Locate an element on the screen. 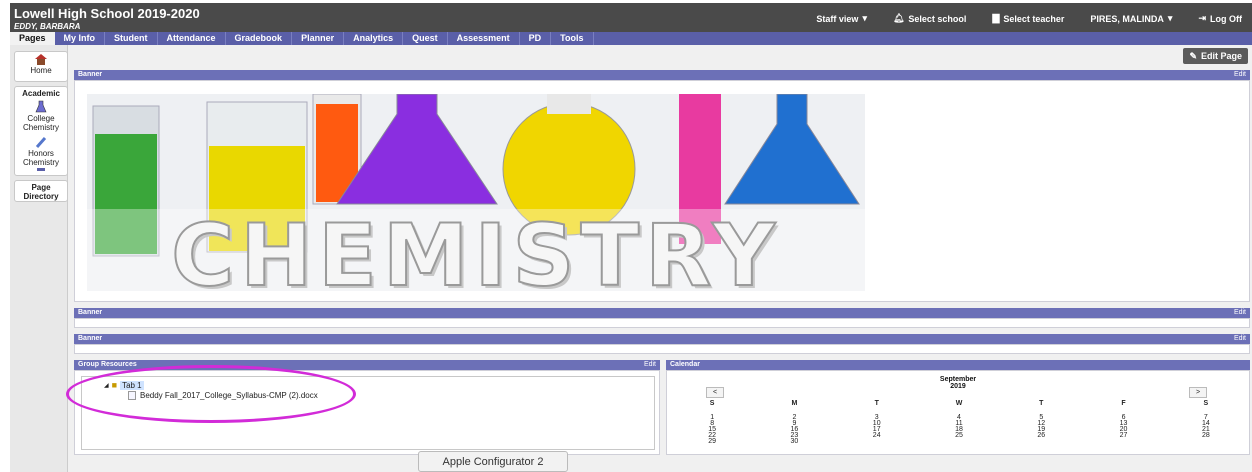 The width and height of the screenshot is (1252, 472). edit-page-button: ✎ Edit Page is located at coordinates (1215, 56).